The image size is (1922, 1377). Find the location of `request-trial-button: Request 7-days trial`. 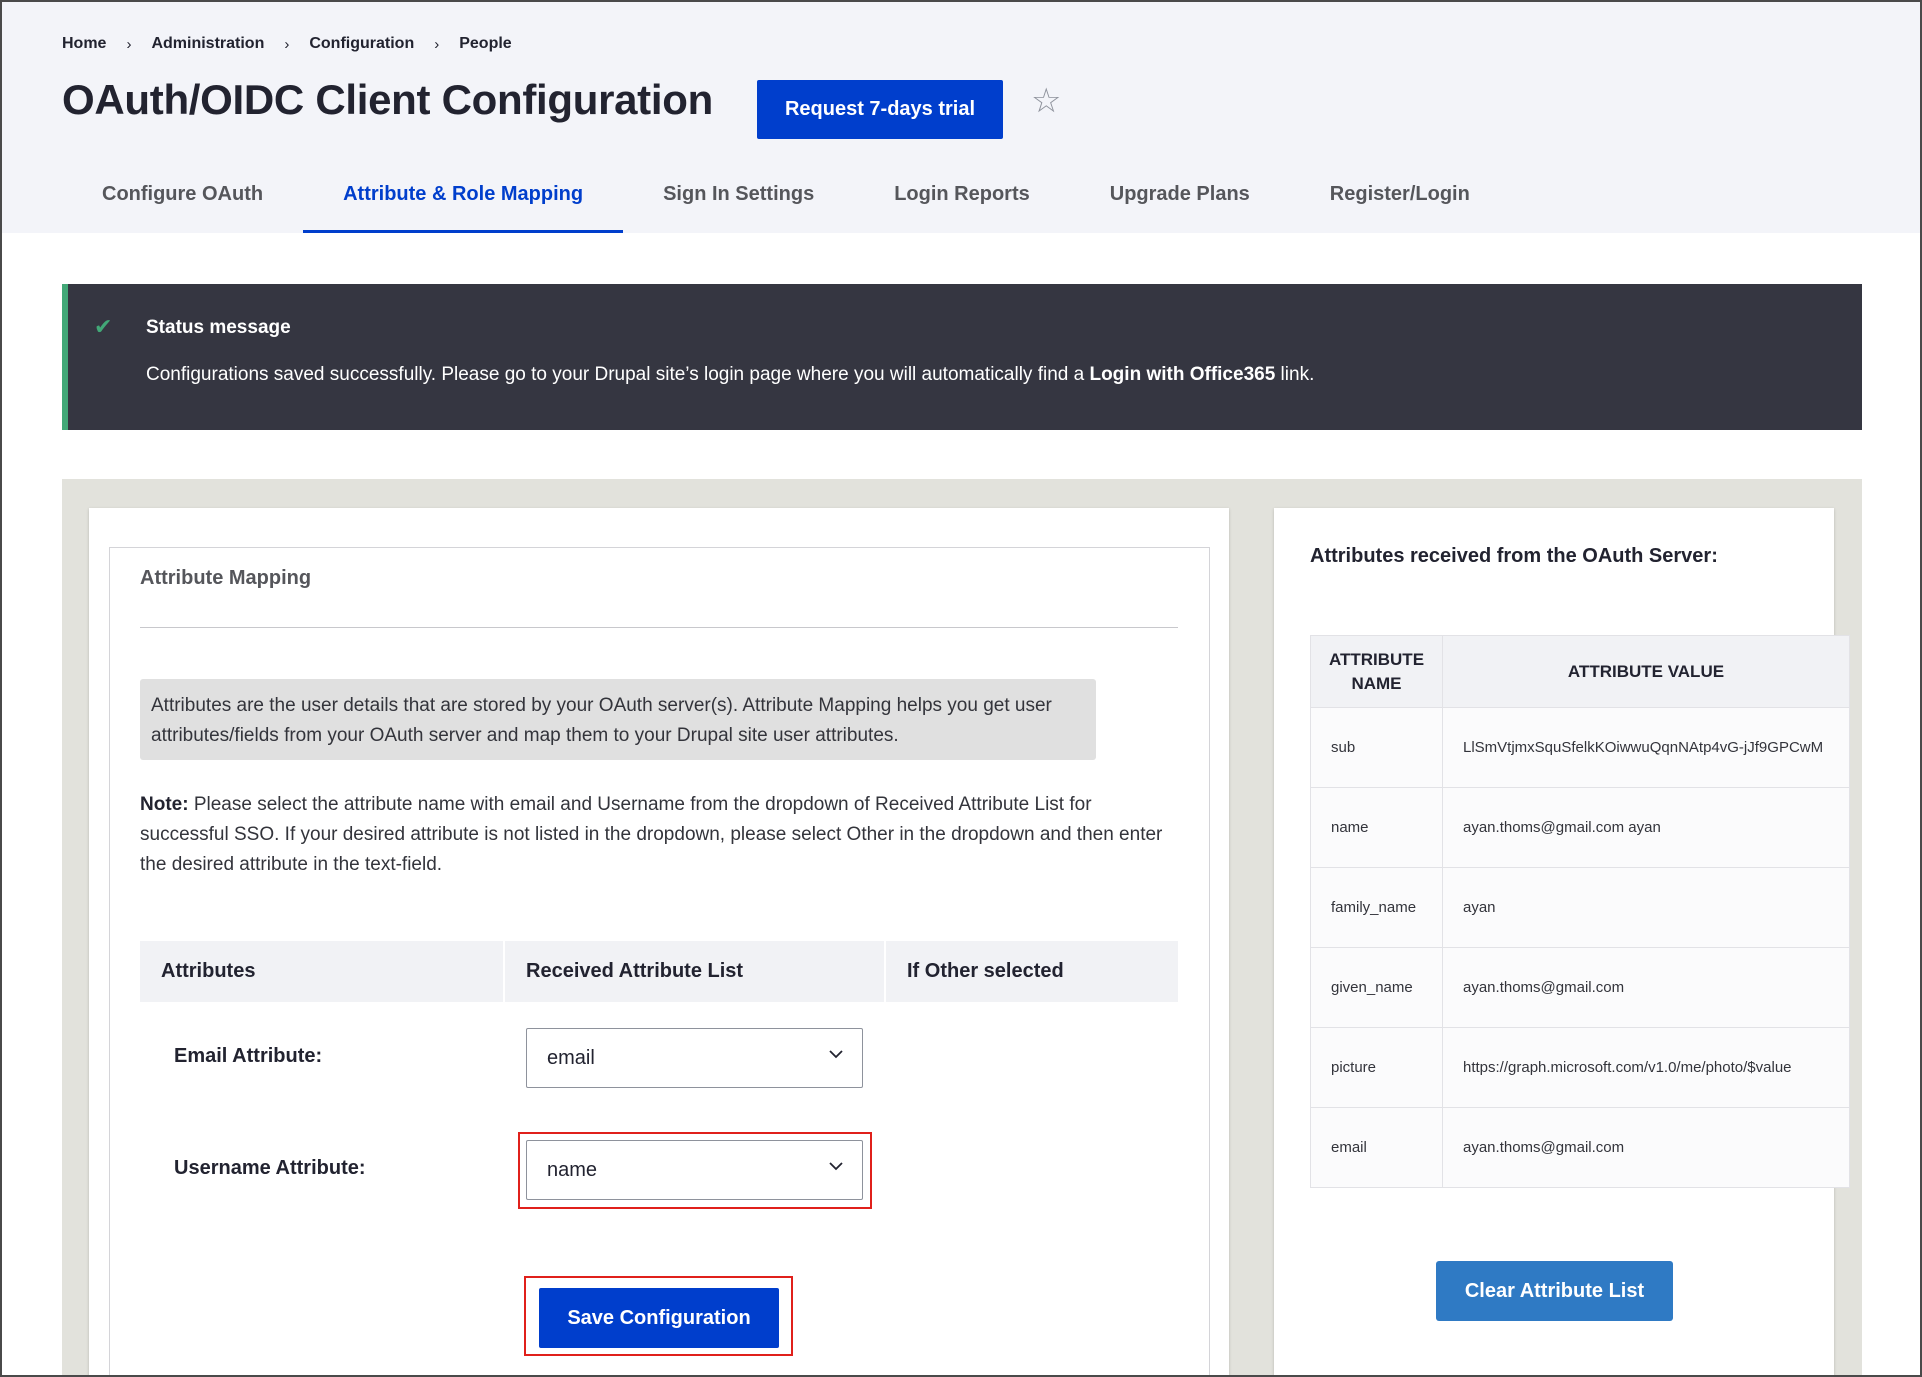

request-trial-button: Request 7-days trial is located at coordinates (880, 109).